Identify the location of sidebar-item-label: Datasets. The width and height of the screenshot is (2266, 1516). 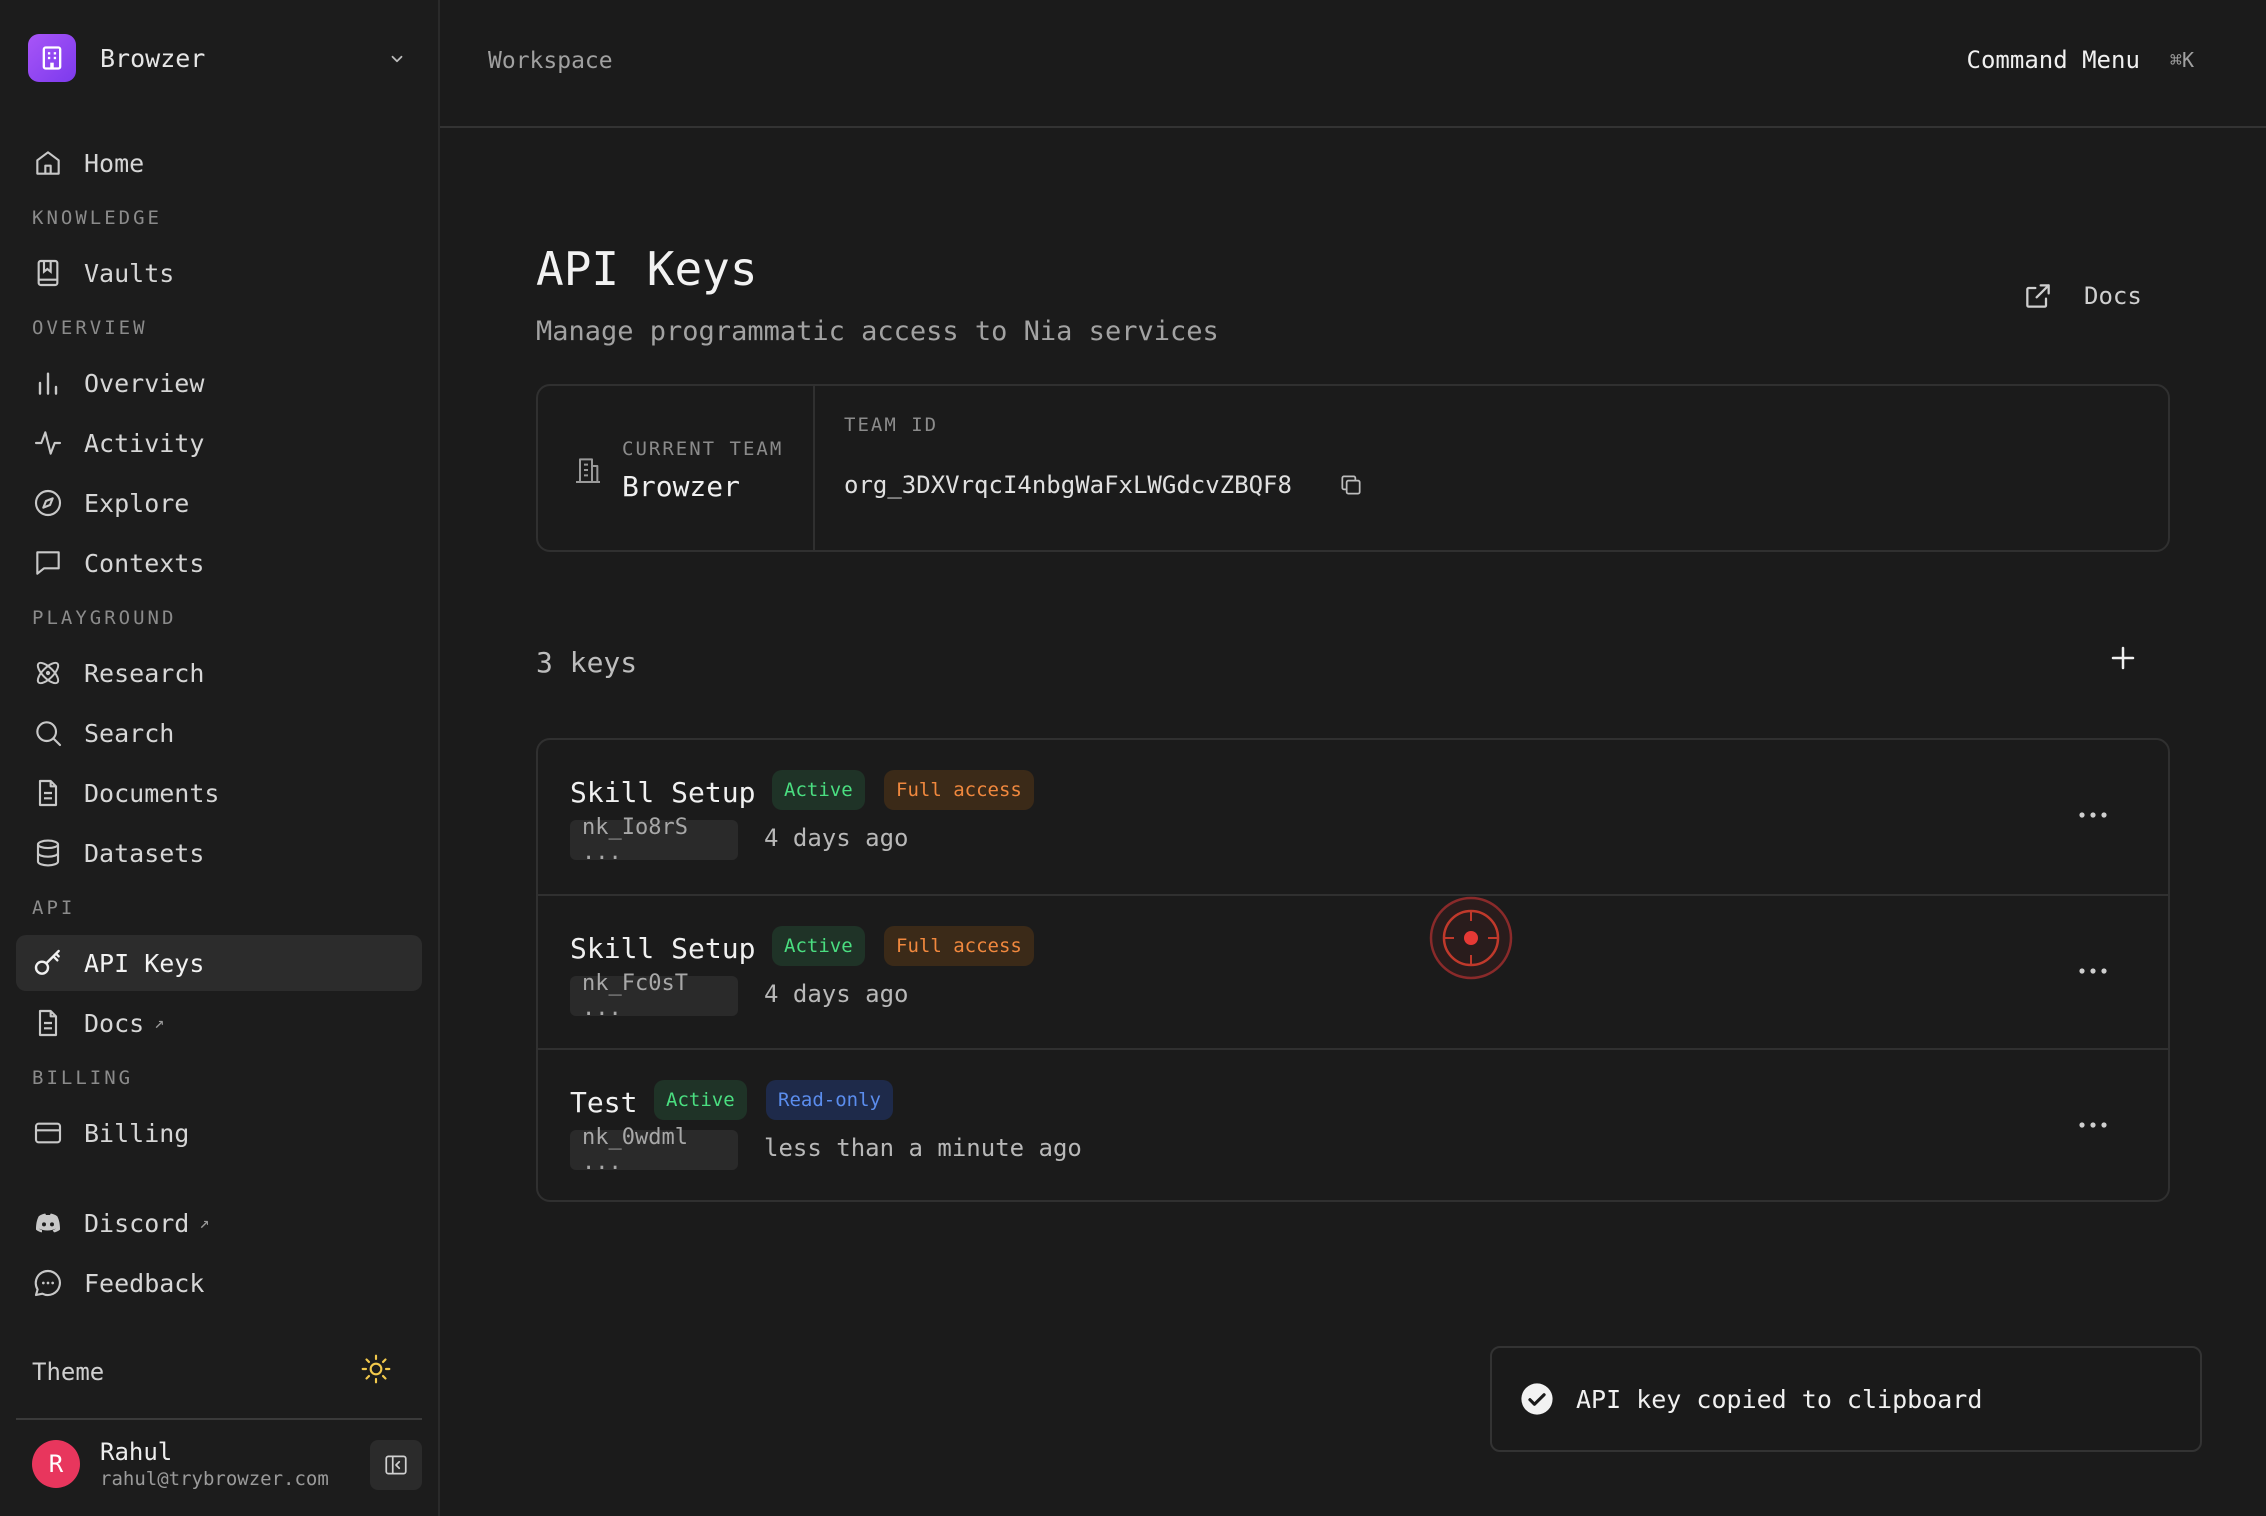
(144, 853).